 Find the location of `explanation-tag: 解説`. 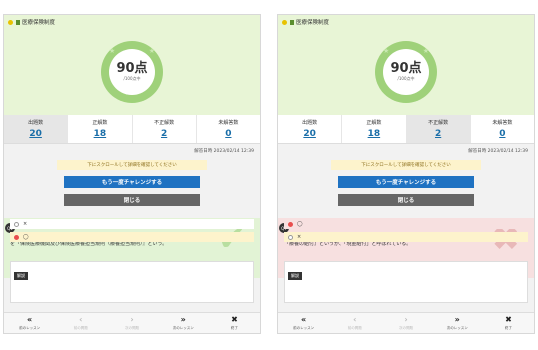

explanation-tag: 解説 is located at coordinates (21, 276).